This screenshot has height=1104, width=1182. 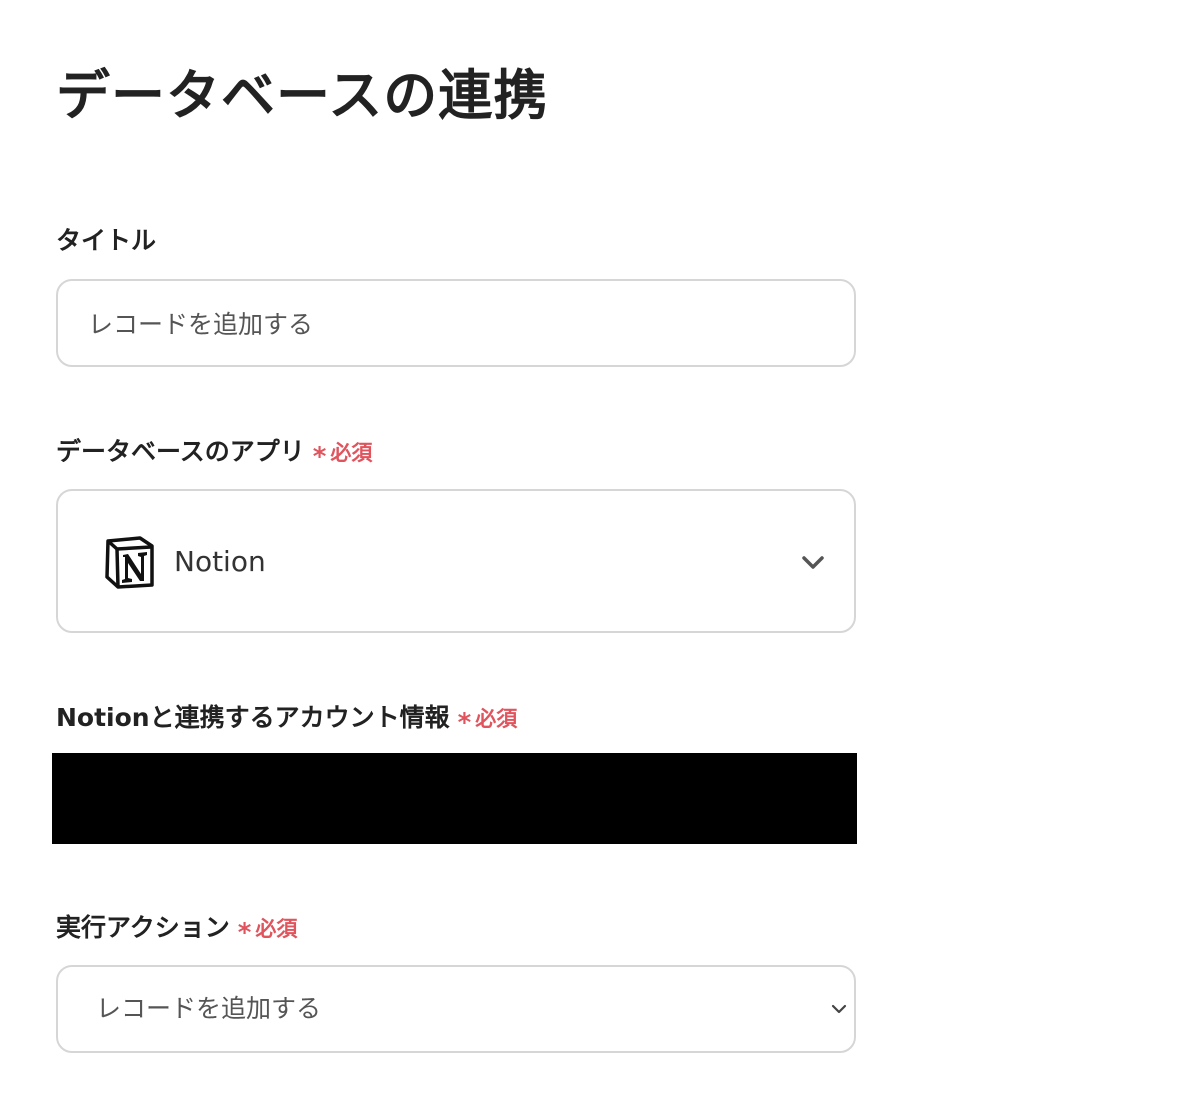 I want to click on action-label-text: 実行アクション, so click(x=143, y=927).